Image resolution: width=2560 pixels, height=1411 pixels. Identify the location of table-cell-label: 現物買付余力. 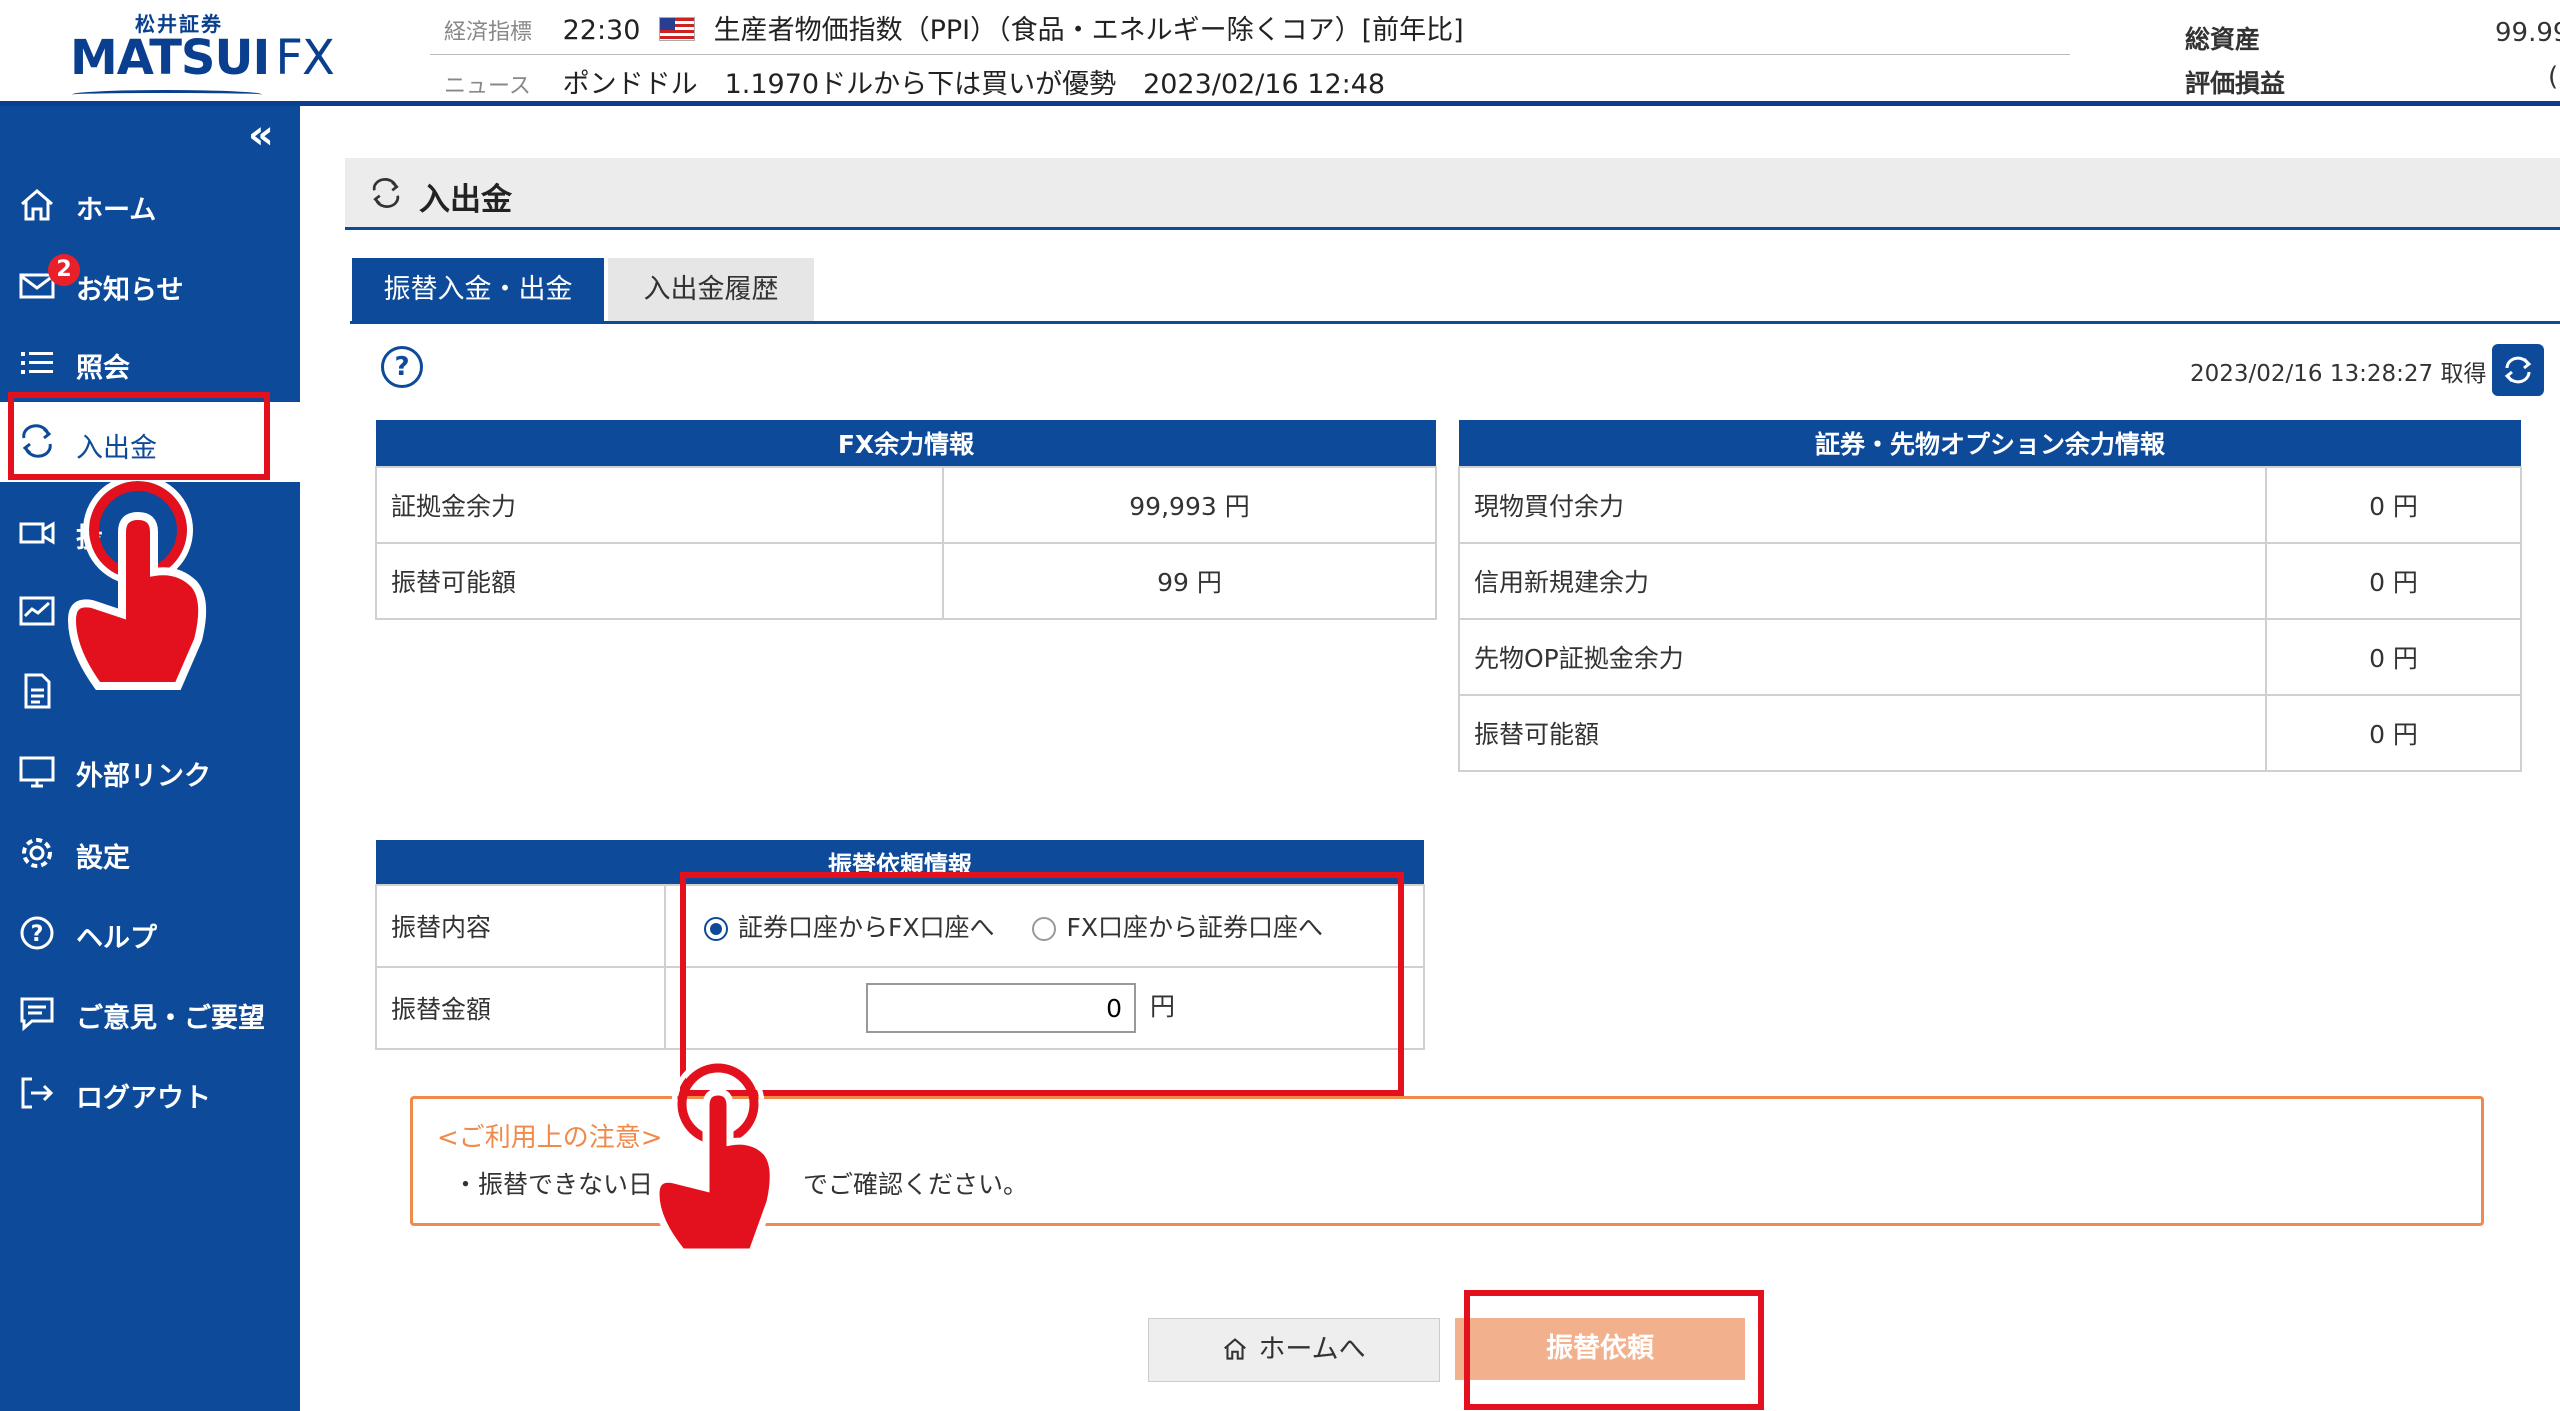
(1862, 505).